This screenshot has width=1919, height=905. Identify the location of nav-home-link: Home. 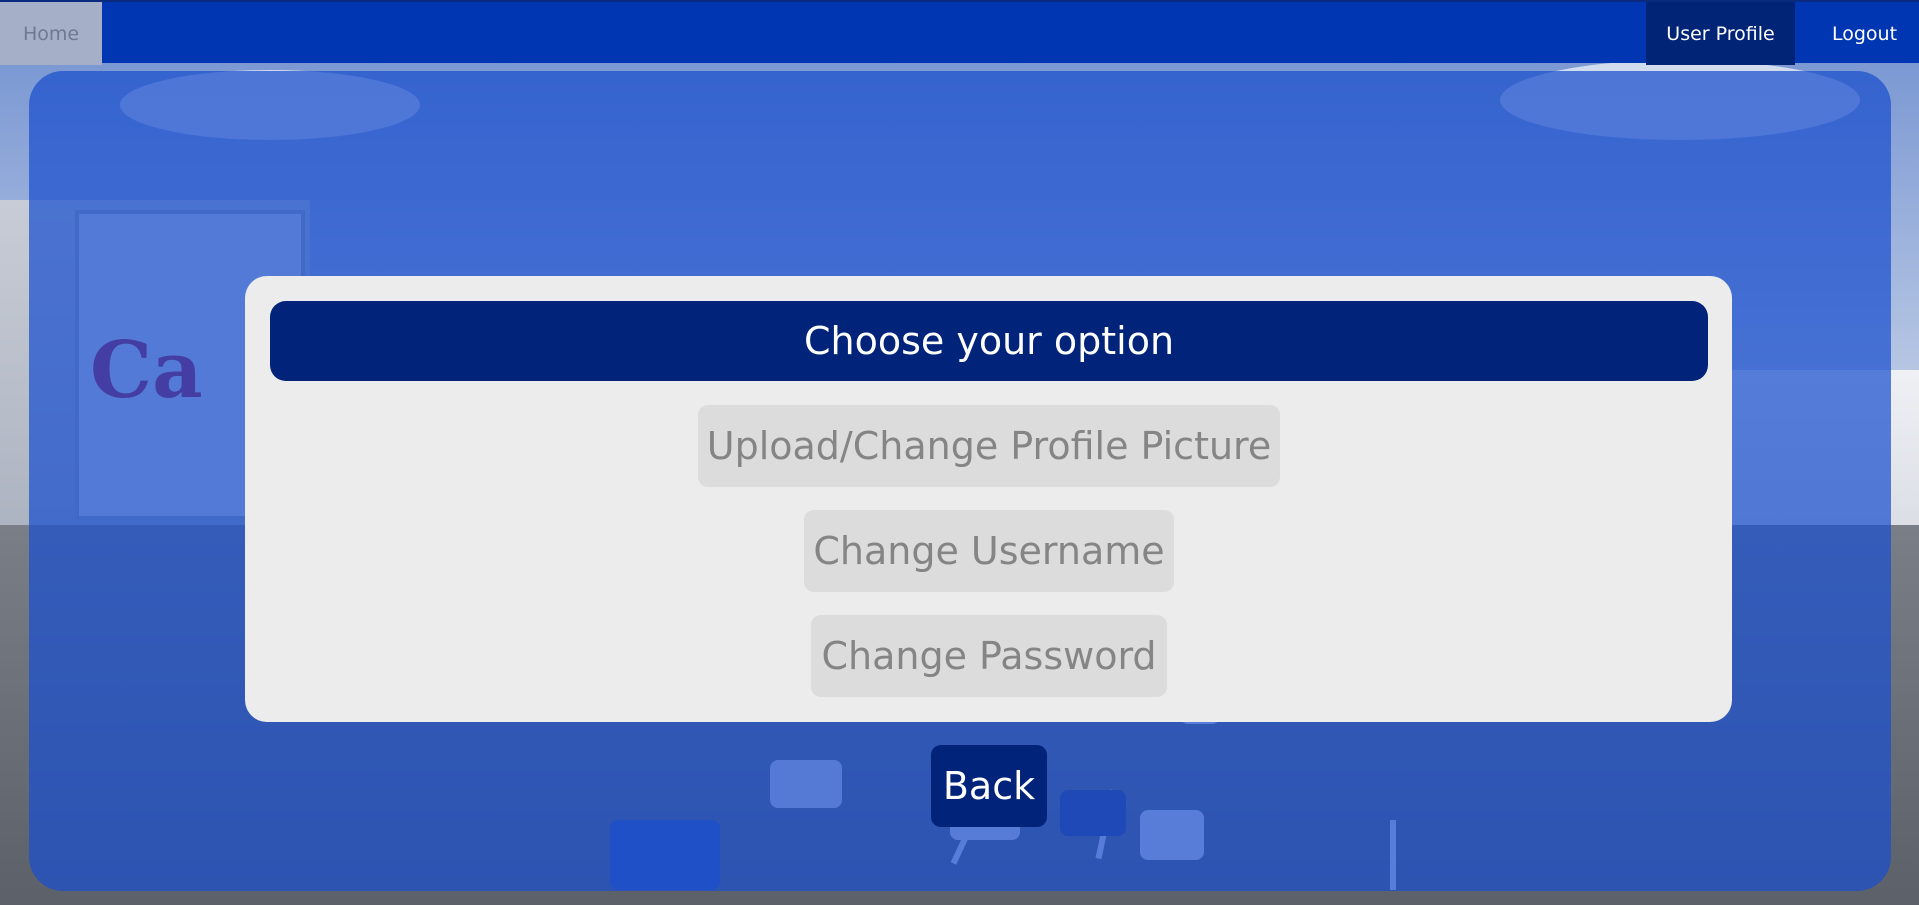
(51, 33).